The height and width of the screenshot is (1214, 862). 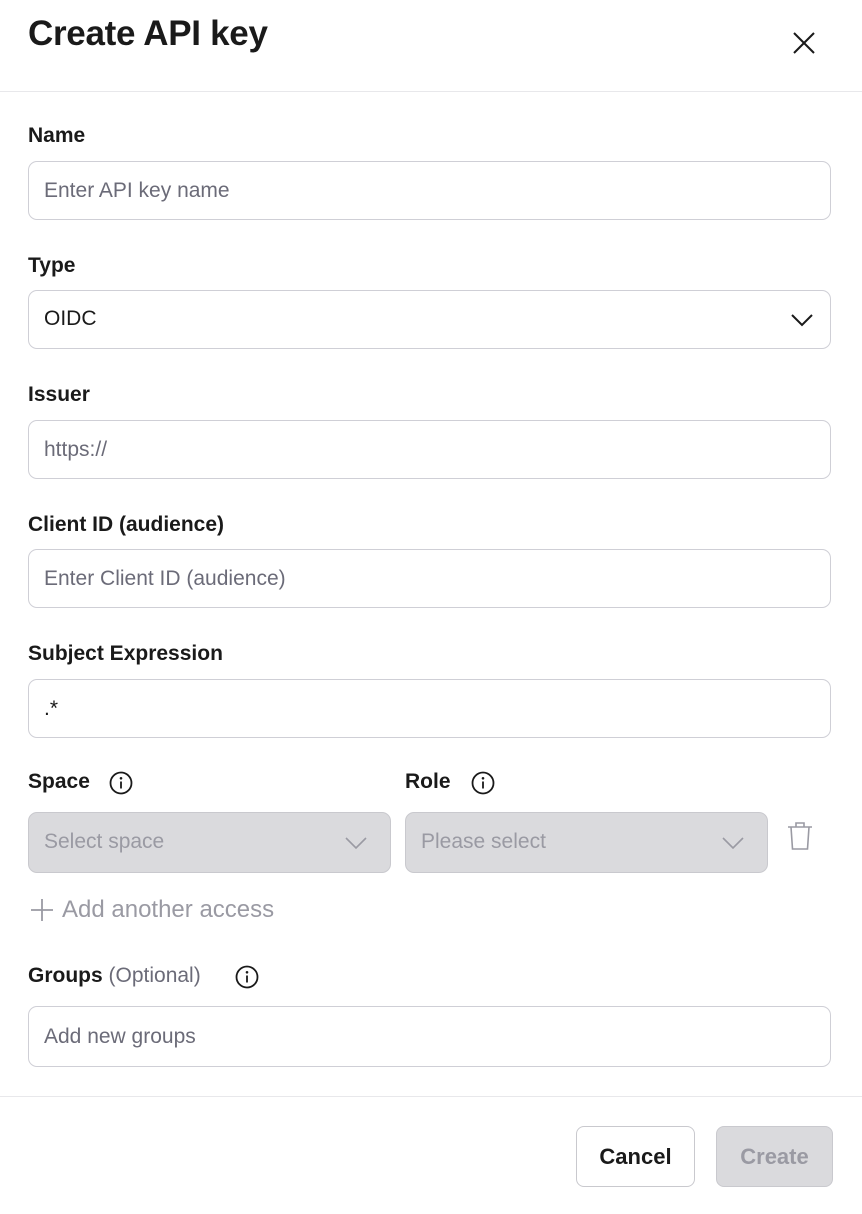 I want to click on name-input, so click(x=406, y=190).